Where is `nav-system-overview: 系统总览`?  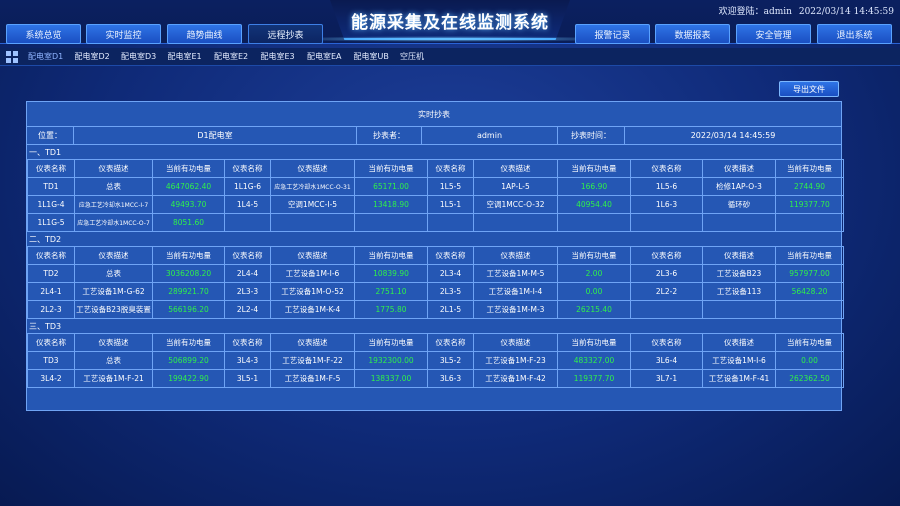
nav-system-overview: 系统总览 is located at coordinates (43, 34).